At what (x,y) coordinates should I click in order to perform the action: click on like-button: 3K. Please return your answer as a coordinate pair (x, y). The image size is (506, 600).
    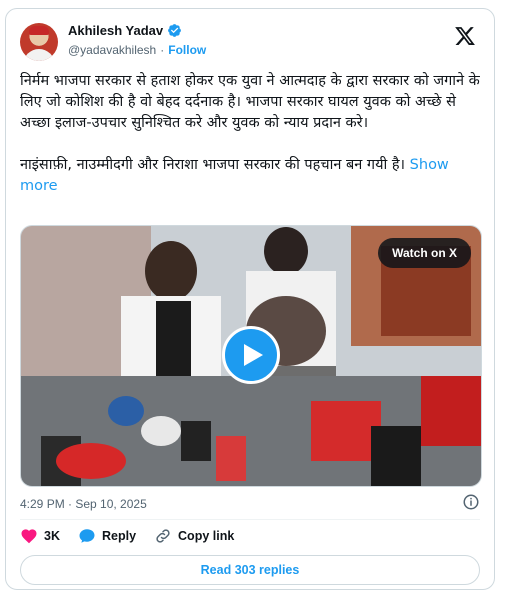
    Looking at the image, I should click on (40, 536).